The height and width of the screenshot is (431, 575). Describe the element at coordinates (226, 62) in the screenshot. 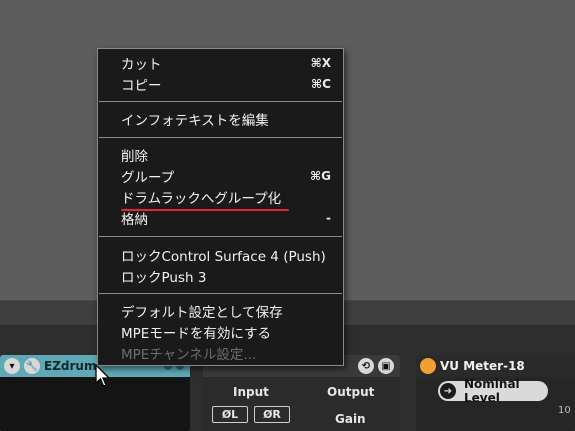

I see `menu-item-cut: カット ⌘X` at that location.